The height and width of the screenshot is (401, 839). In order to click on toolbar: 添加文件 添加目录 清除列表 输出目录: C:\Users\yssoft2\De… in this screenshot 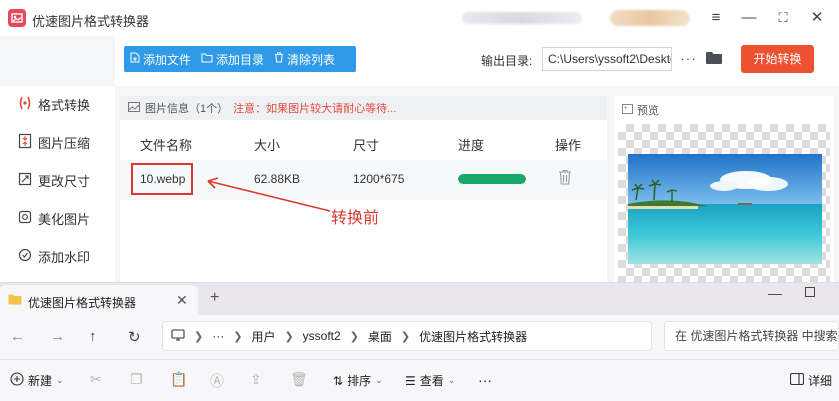, I will do `click(477, 61)`.